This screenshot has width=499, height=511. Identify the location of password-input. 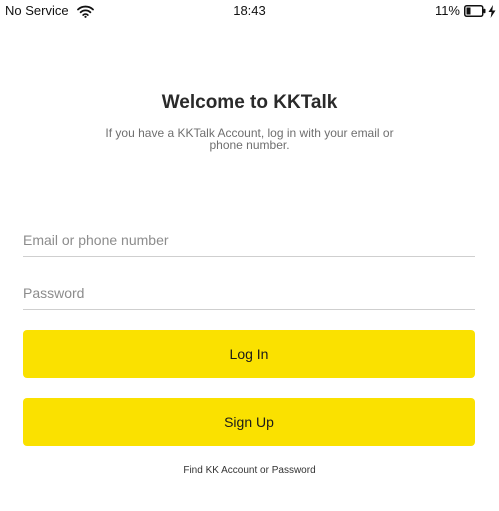
(249, 293).